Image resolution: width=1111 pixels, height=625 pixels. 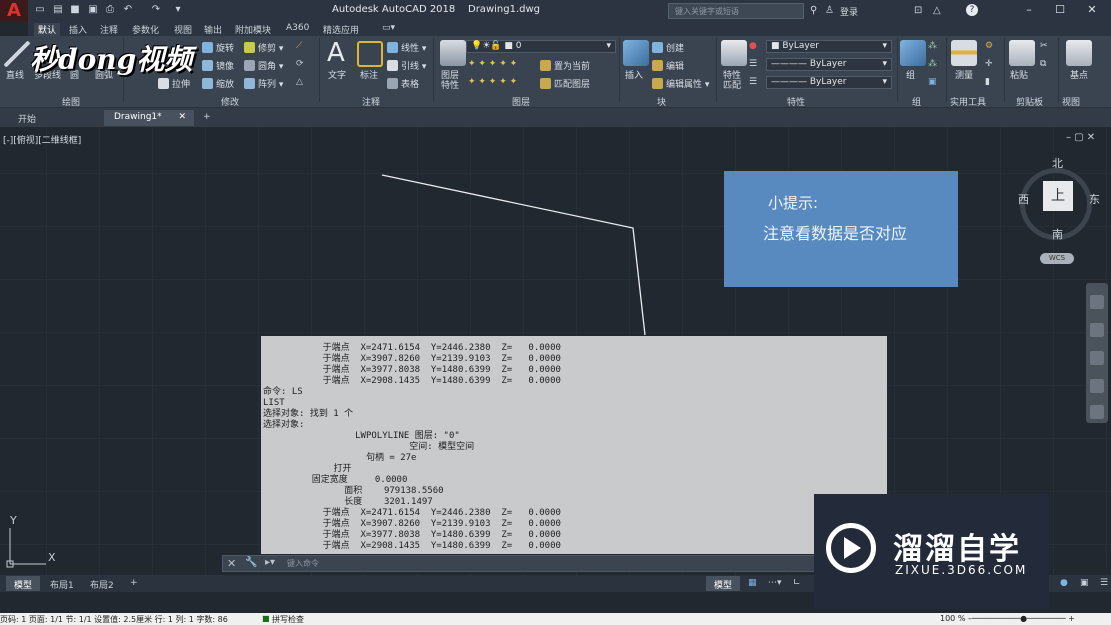 What do you see at coordinates (40, 10) in the screenshot?
I see `new-icon: ▭` at bounding box center [40, 10].